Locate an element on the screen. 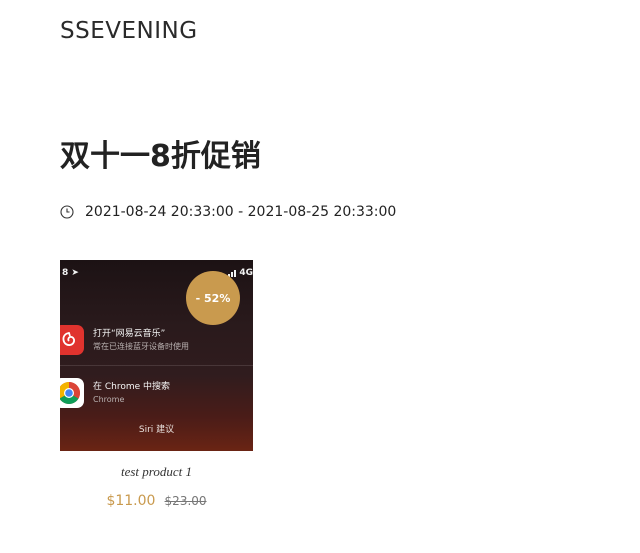 The height and width of the screenshot is (553, 640). row-divider is located at coordinates (156, 365).